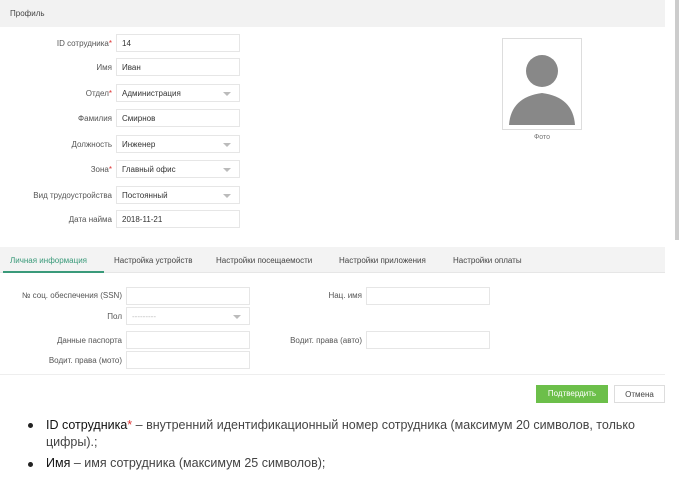  Describe the element at coordinates (428, 340) in the screenshot. I see `car-license-input` at that location.